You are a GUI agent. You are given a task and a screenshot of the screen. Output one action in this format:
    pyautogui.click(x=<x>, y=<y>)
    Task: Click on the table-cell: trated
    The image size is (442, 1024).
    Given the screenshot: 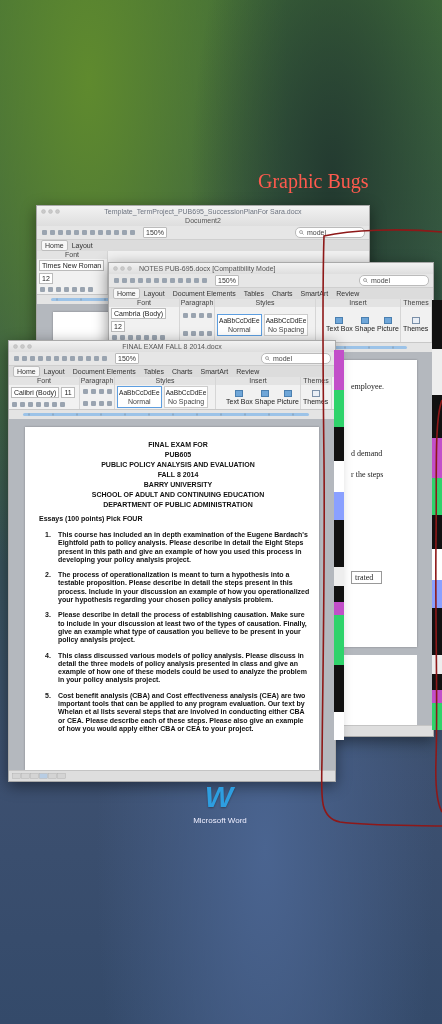 What is the action you would take?
    pyautogui.click(x=367, y=577)
    